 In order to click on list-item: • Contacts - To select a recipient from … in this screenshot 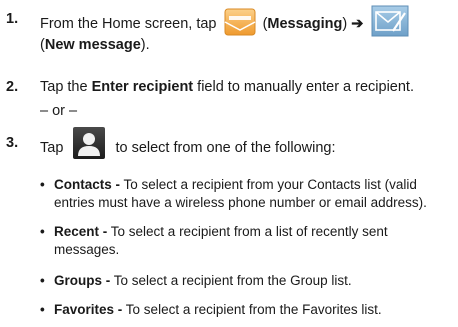, I will do `click(233, 193)`.